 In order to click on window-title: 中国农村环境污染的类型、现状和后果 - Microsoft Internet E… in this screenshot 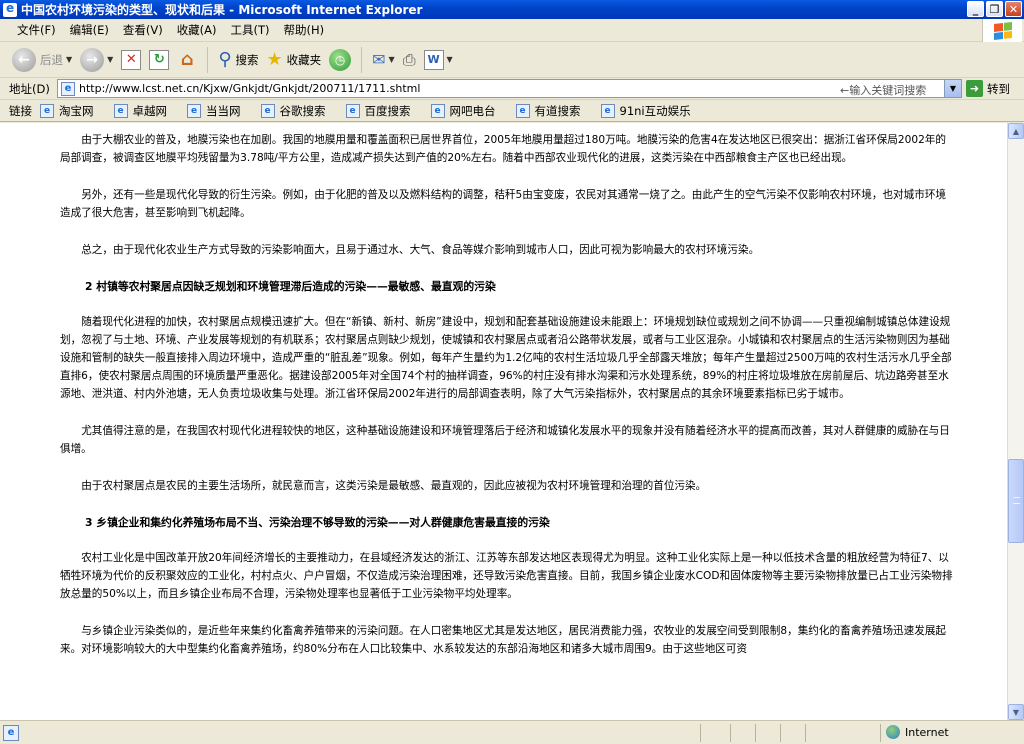, I will do `click(222, 10)`.